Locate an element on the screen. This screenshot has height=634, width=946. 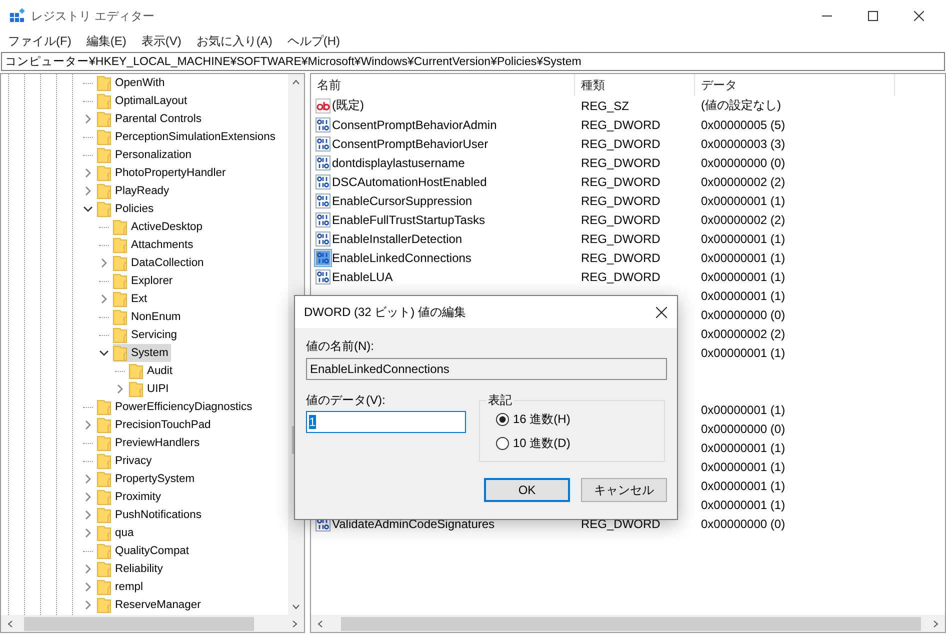
value-type: REG_DWORD is located at coordinates (620, 163).